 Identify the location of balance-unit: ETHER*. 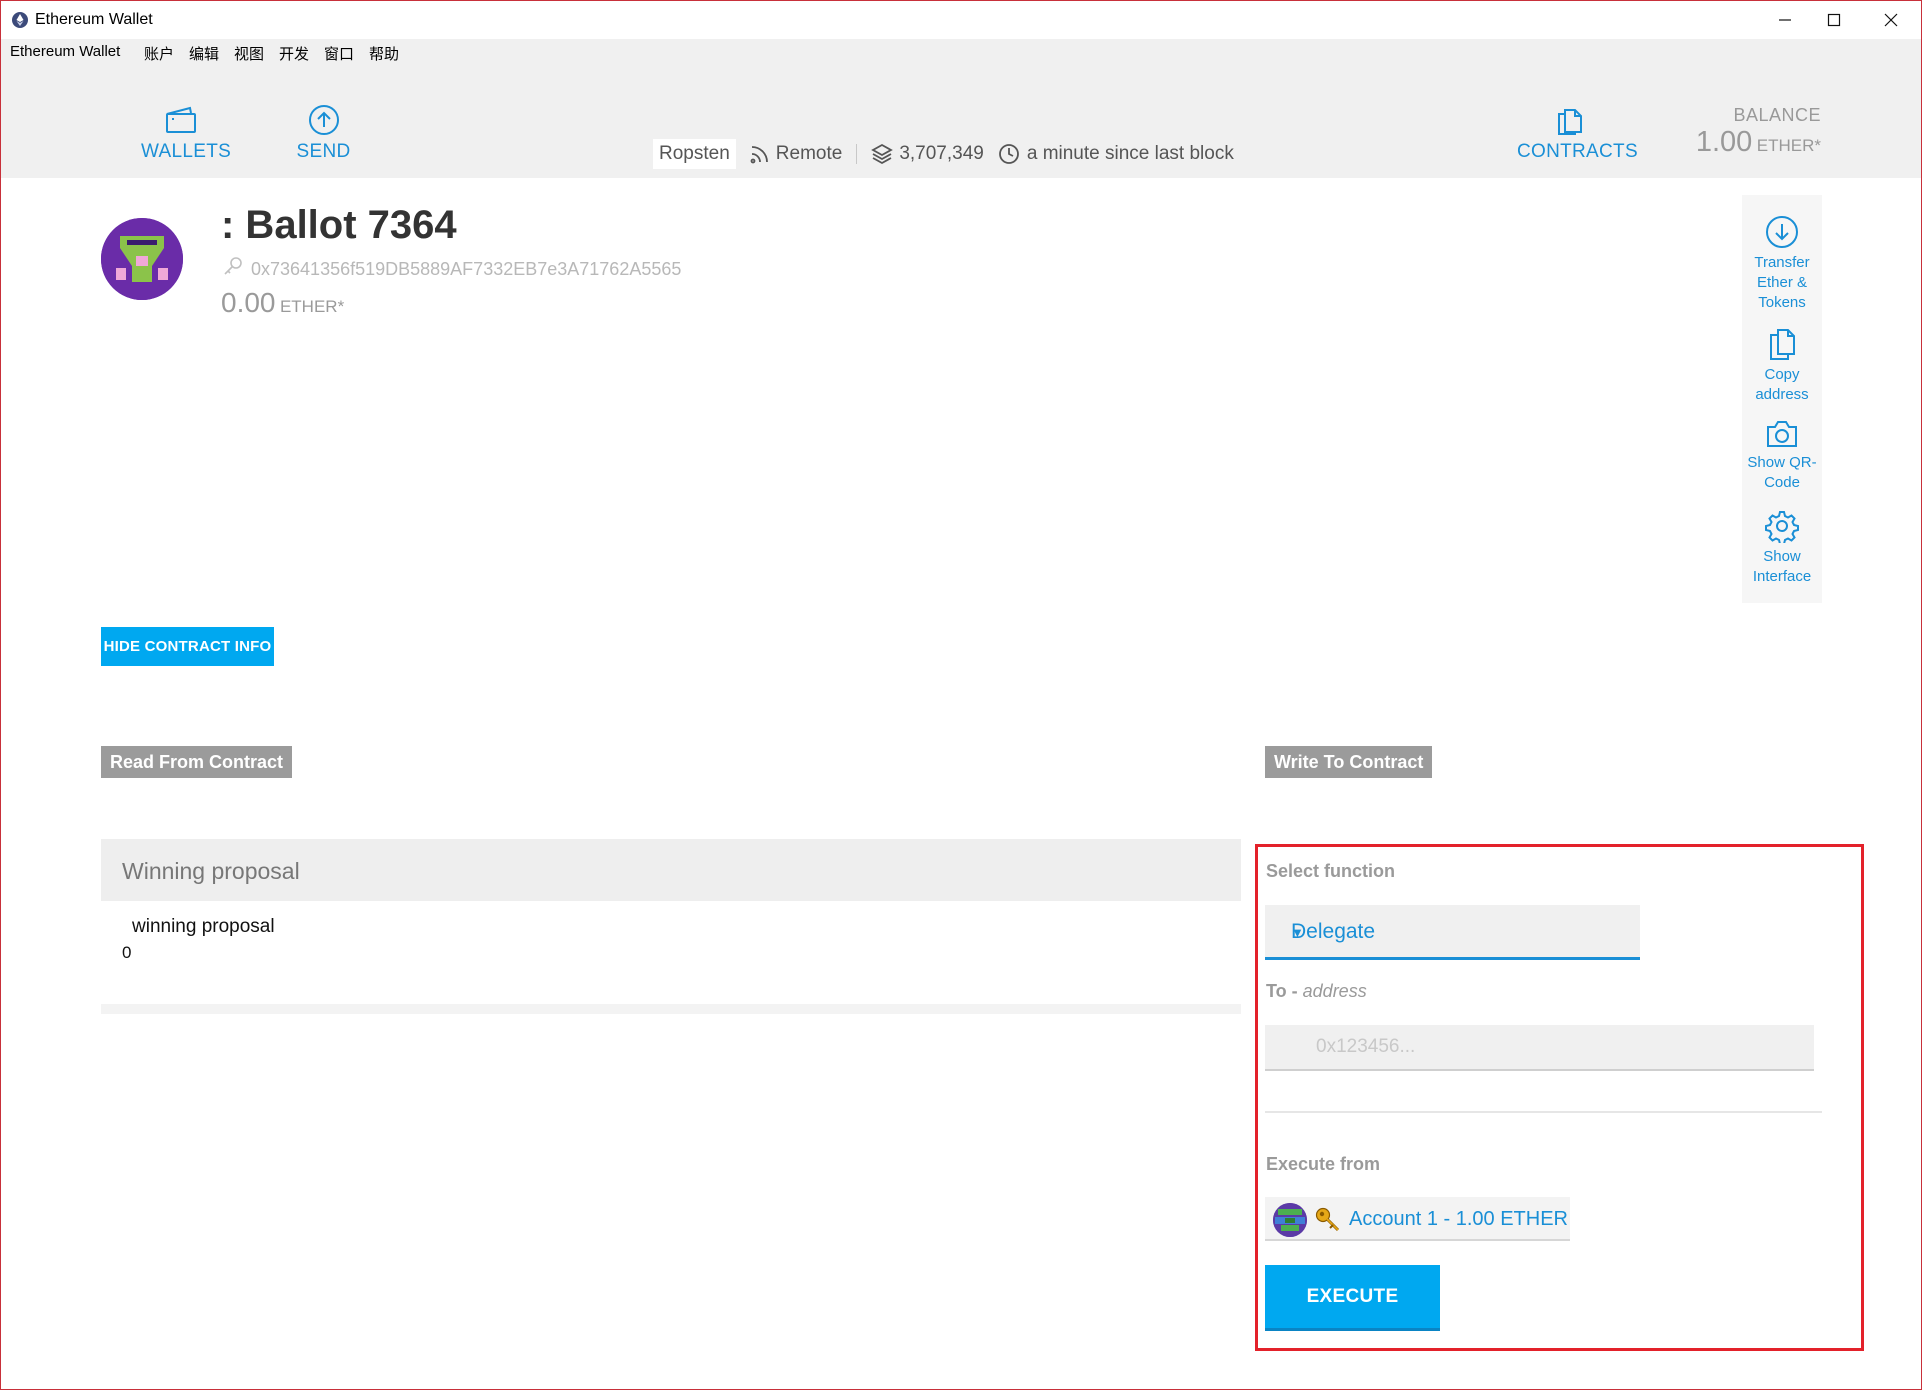
(1788, 145).